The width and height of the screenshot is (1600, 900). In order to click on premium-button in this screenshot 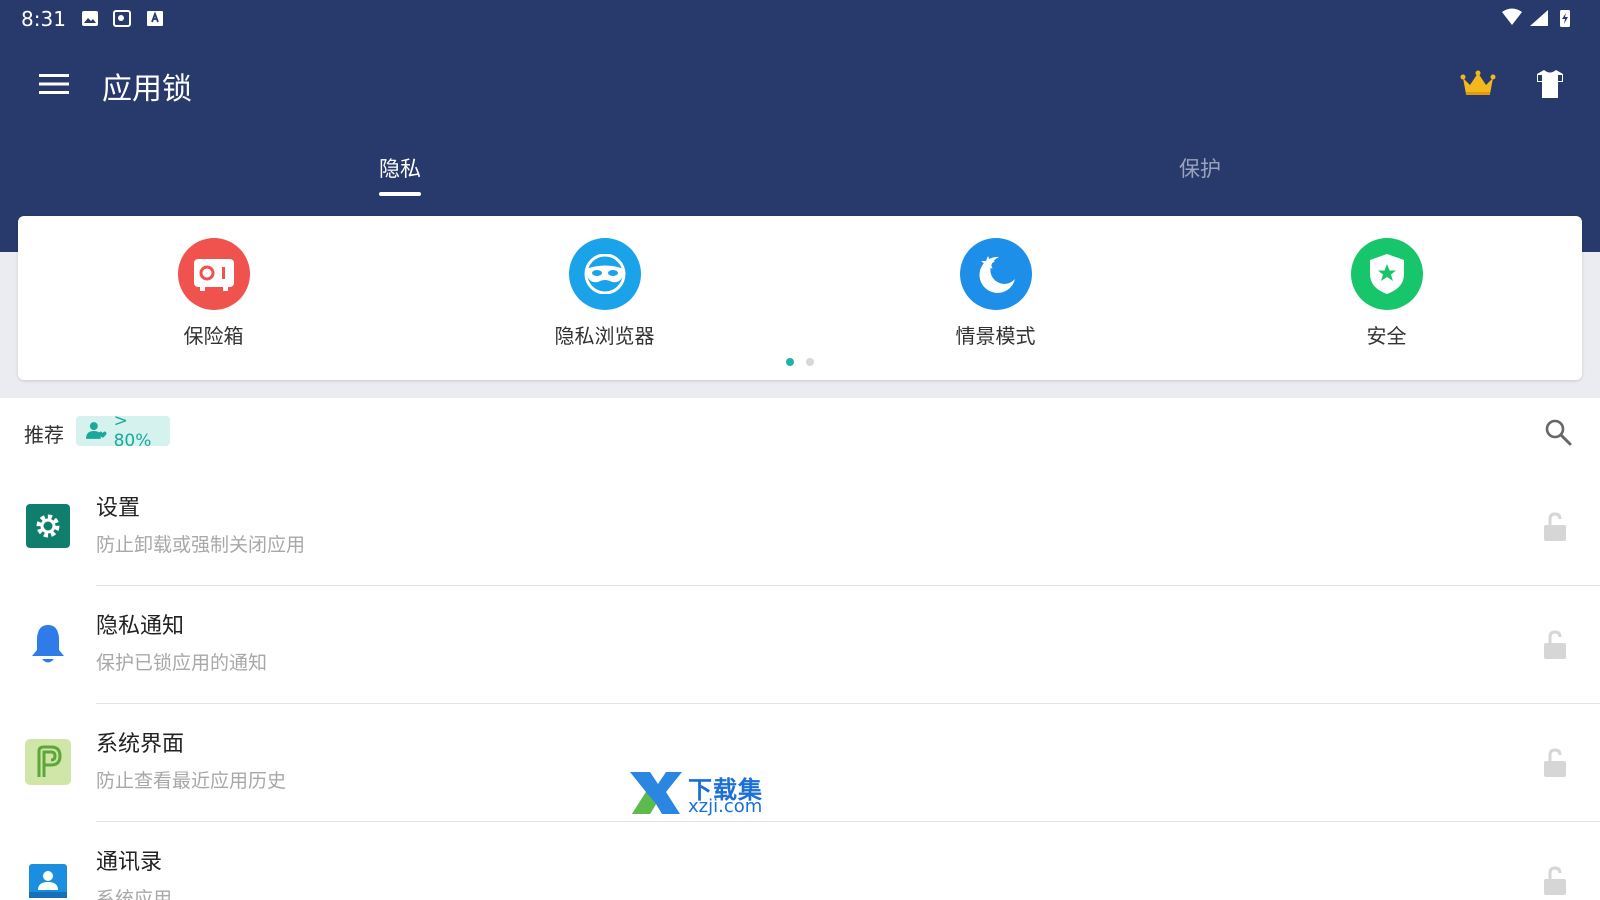, I will do `click(1478, 84)`.